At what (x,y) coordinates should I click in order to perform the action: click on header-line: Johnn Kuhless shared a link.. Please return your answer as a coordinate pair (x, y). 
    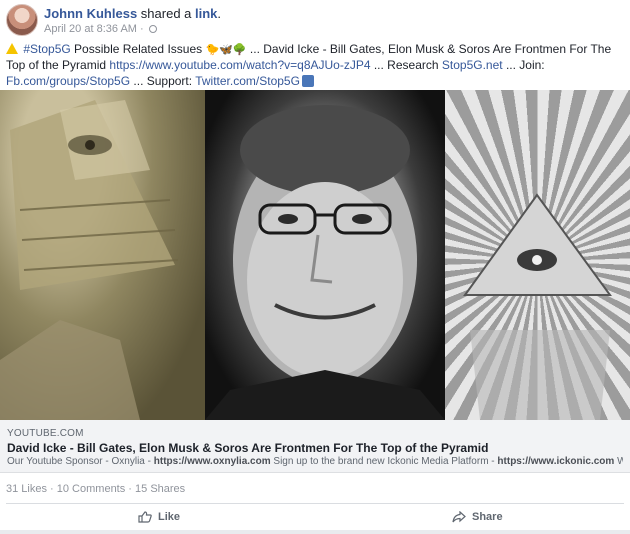
    Looking at the image, I should click on (132, 14).